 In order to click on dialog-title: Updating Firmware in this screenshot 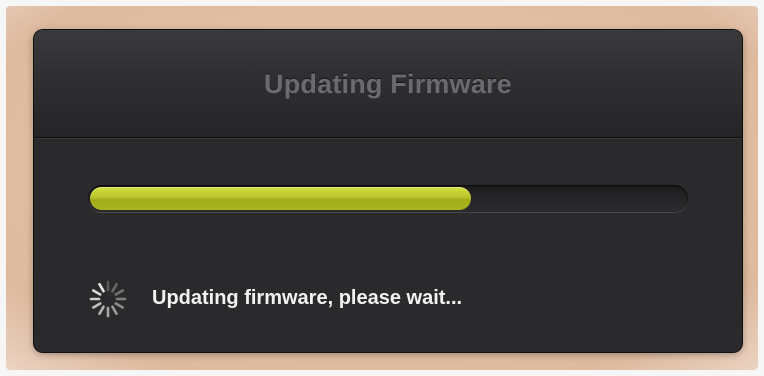, I will do `click(388, 84)`.